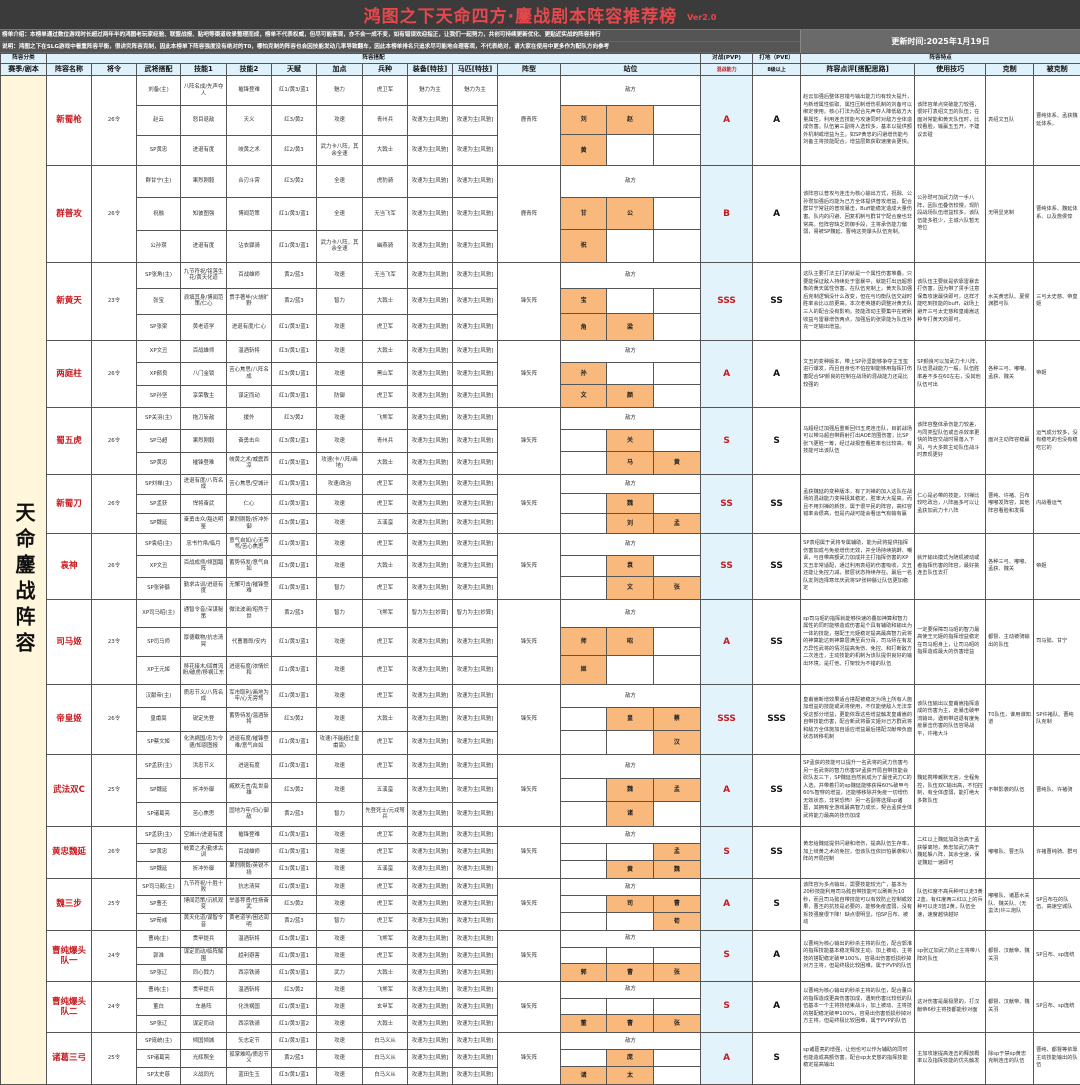 The image size is (1080, 1085). Describe the element at coordinates (1010, 373) in the screenshot. I see `counters: 各种三弓、嘟嘟、孟获、魏关` at that location.